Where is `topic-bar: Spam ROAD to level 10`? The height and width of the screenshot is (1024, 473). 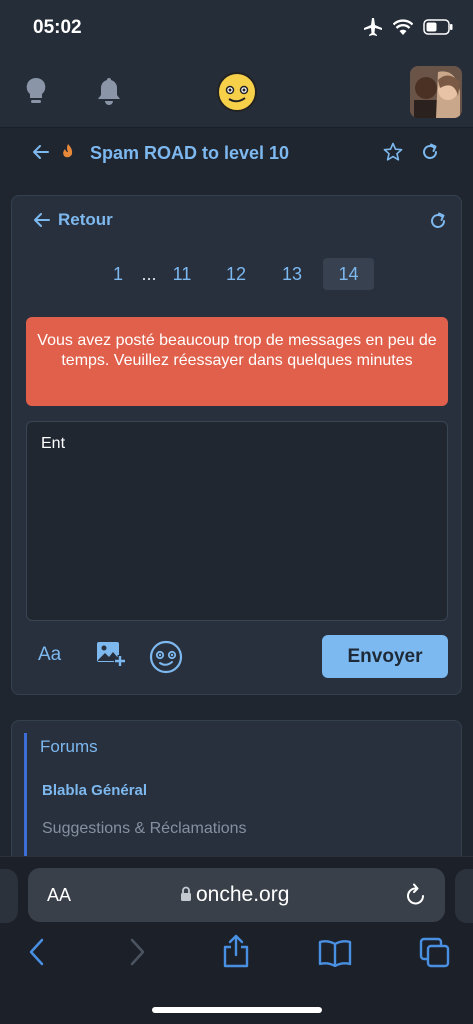
topic-bar: Spam ROAD to level 10 is located at coordinates (236, 153).